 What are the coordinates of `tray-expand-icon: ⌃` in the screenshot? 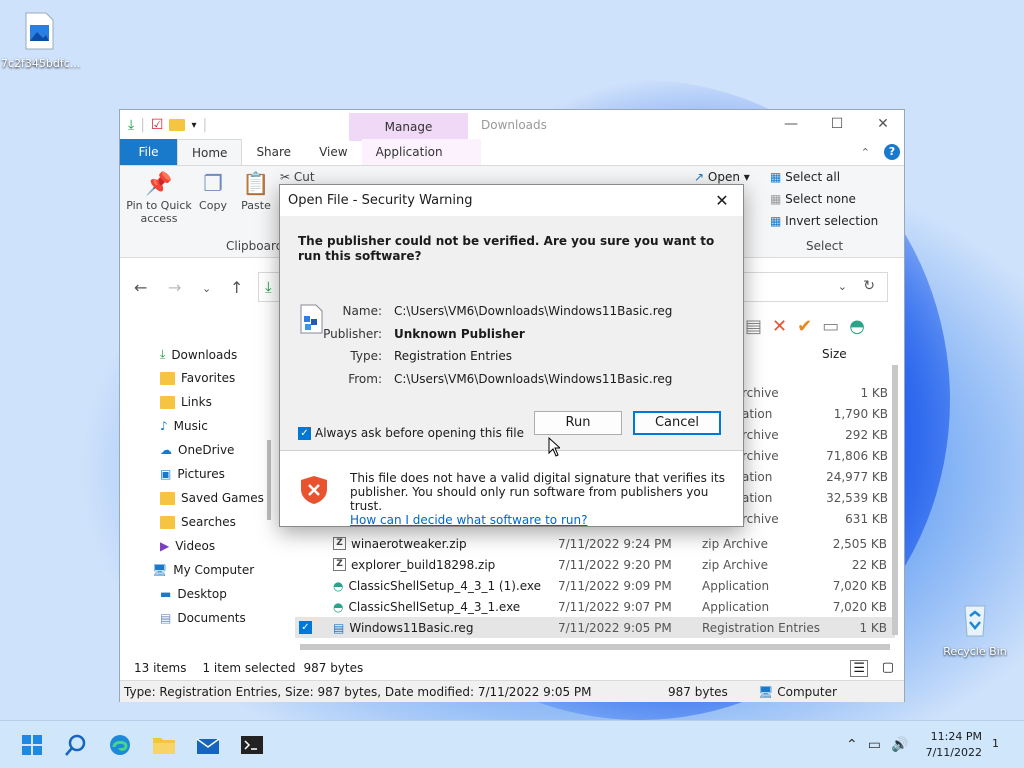 It's located at (852, 745).